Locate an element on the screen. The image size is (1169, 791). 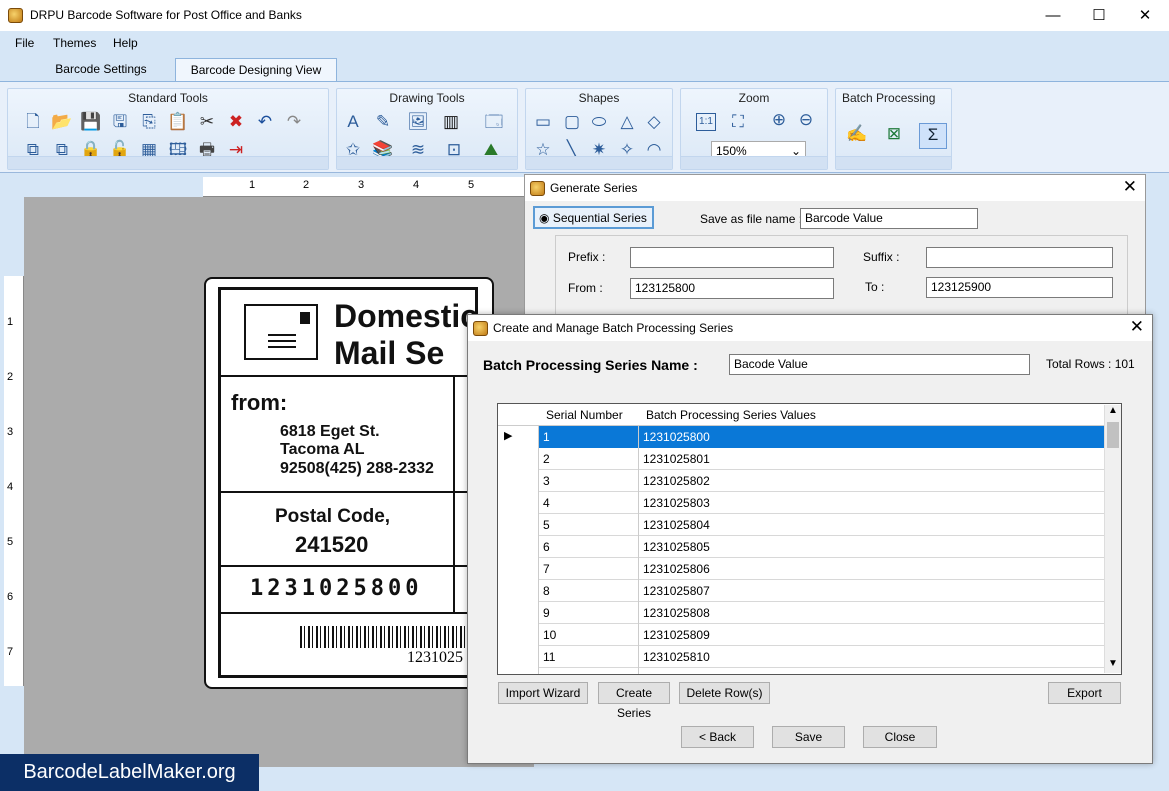
delete-rows-button: Delete Row(s) is located at coordinates (724, 693).